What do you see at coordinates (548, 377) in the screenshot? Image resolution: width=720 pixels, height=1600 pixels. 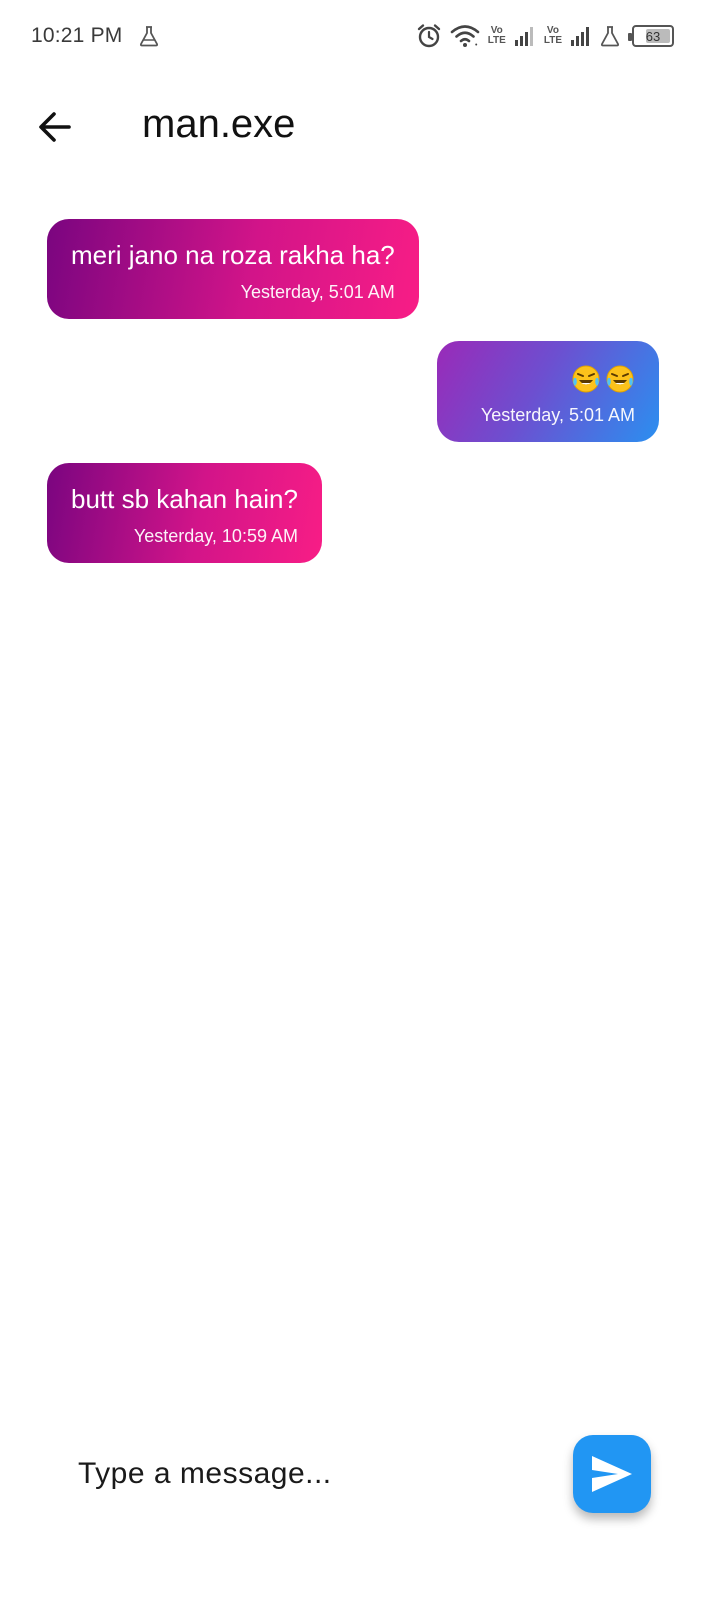 I see `message-emoji-row` at bounding box center [548, 377].